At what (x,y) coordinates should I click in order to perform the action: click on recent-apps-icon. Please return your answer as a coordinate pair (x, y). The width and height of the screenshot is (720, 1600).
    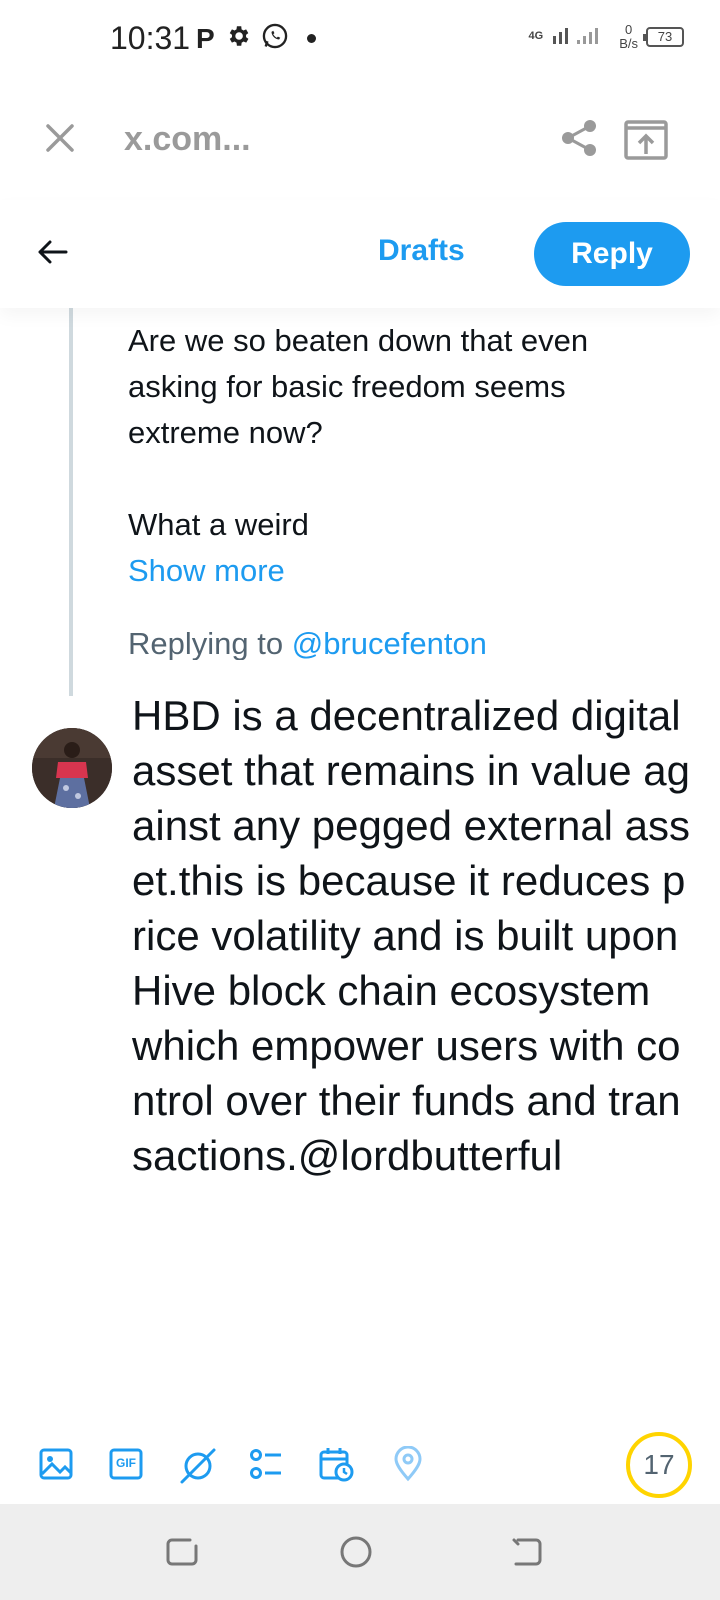
    Looking at the image, I should click on (182, 1552).